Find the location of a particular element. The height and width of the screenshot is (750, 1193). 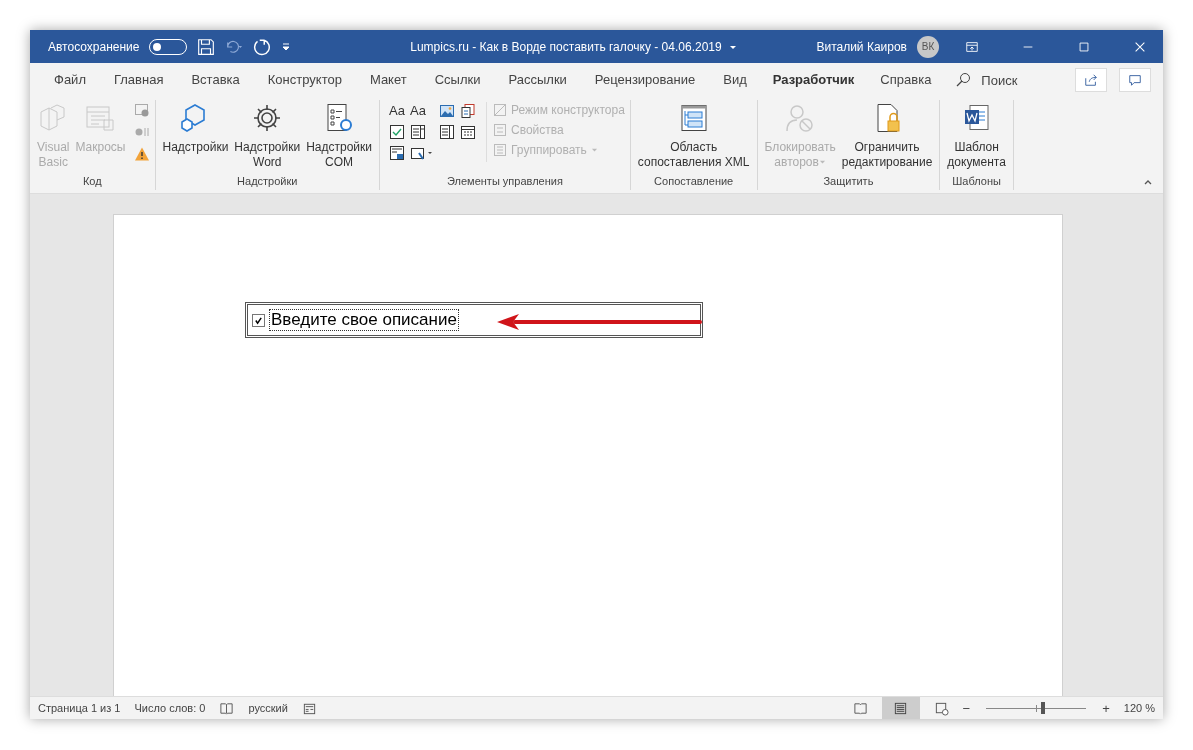

ribbon-tab: Разработчик is located at coordinates (813, 80).